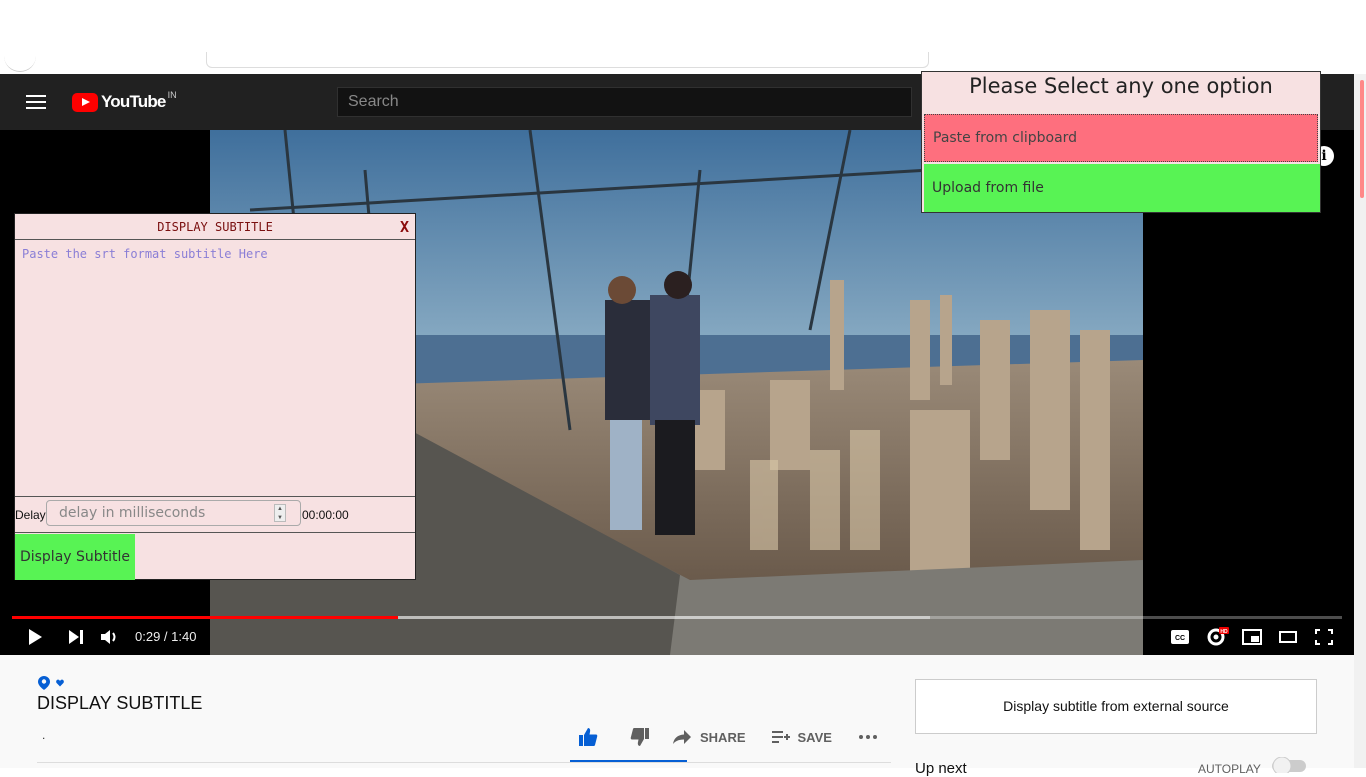 The image size is (1366, 777). I want to click on scrollbar-thumb, so click(1362, 139).